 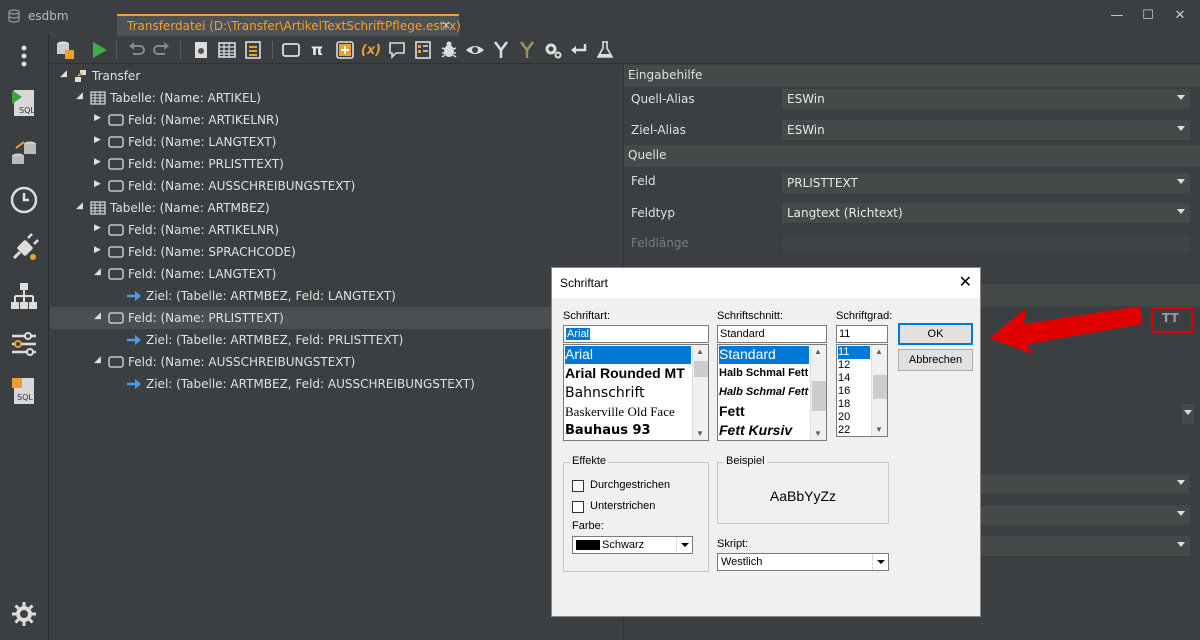 What do you see at coordinates (24, 248) in the screenshot?
I see `plugin-connect-icon` at bounding box center [24, 248].